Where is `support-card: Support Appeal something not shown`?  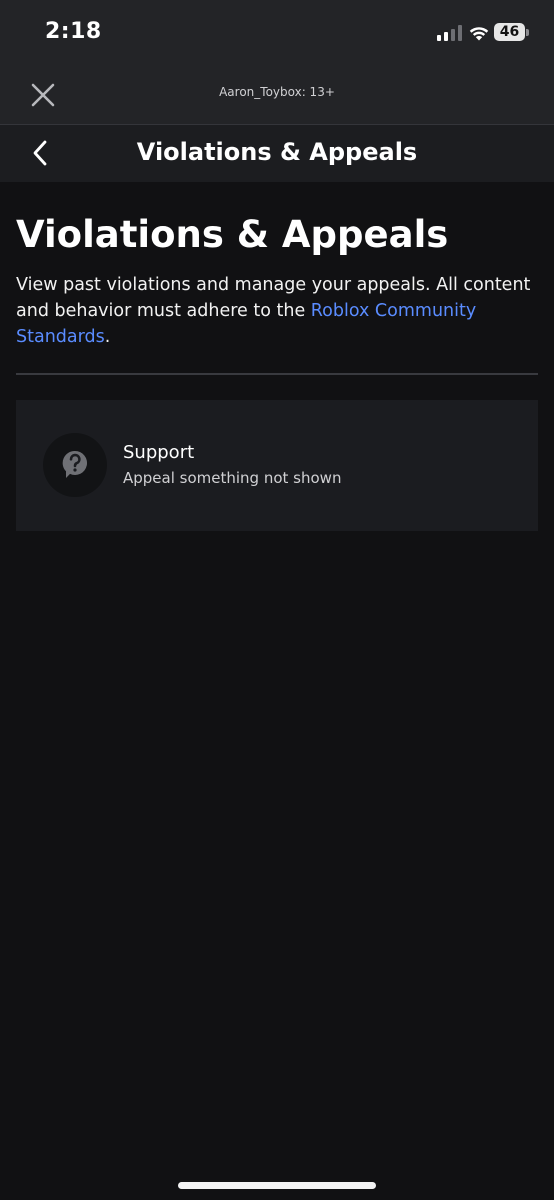 support-card: Support Appeal something not shown is located at coordinates (277, 465).